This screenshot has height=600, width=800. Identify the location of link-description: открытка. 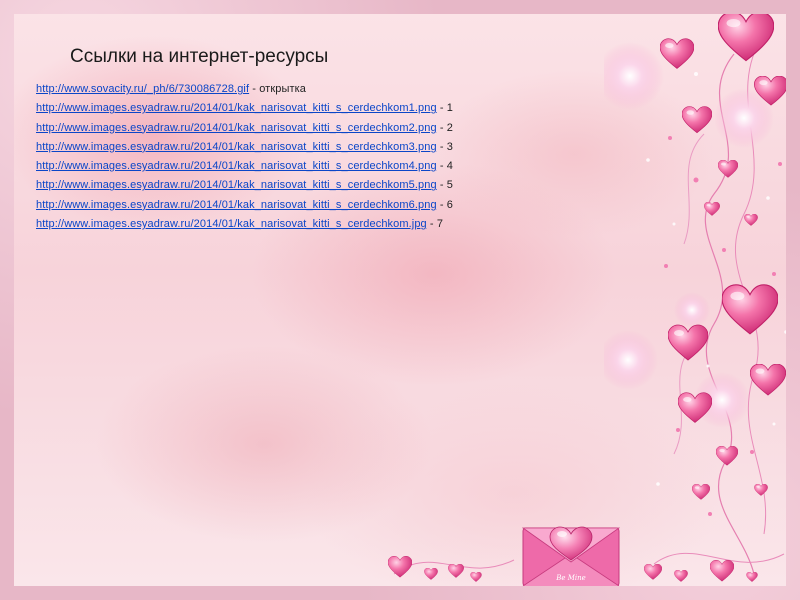
(282, 89).